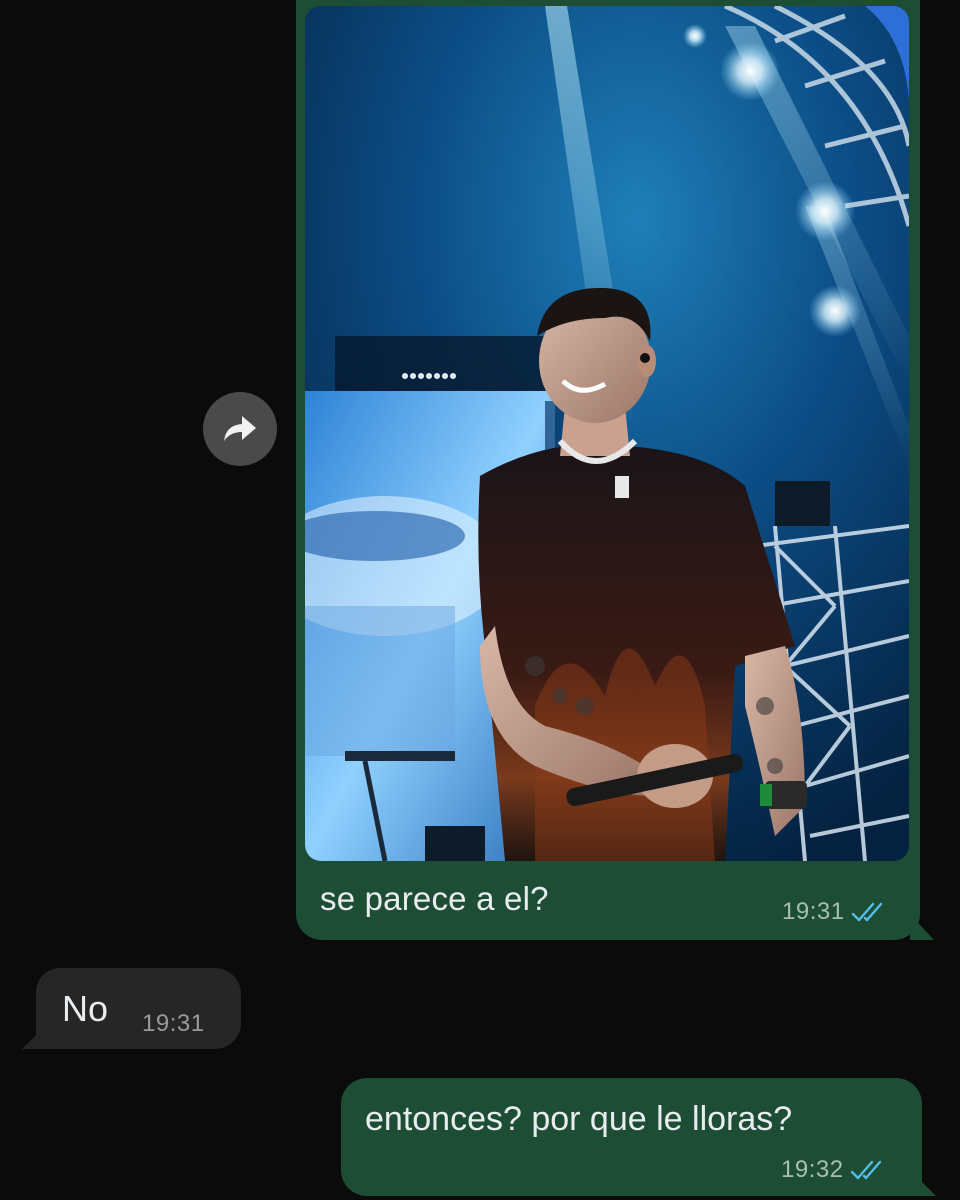  What do you see at coordinates (812, 1169) in the screenshot?
I see `message-time: 19:32` at bounding box center [812, 1169].